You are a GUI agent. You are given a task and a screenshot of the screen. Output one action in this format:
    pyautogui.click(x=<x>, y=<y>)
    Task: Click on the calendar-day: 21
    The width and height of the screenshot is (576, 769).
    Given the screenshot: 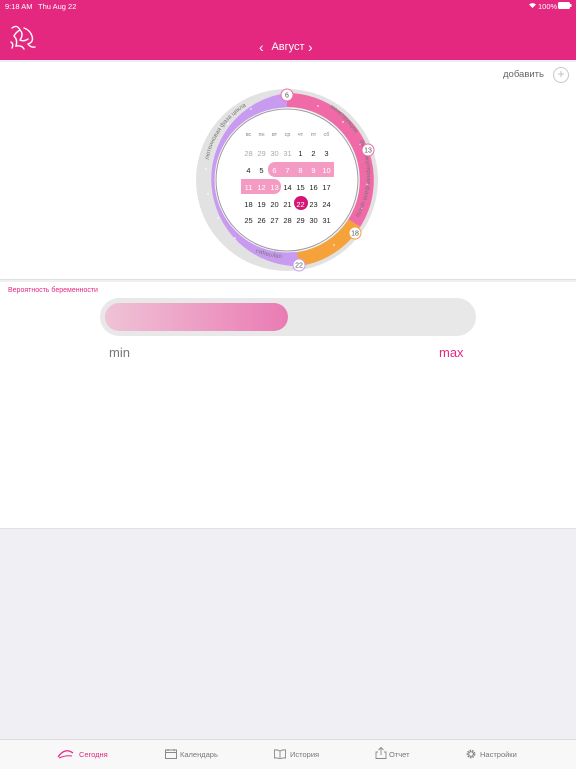 What is the action you would take?
    pyautogui.click(x=287, y=204)
    